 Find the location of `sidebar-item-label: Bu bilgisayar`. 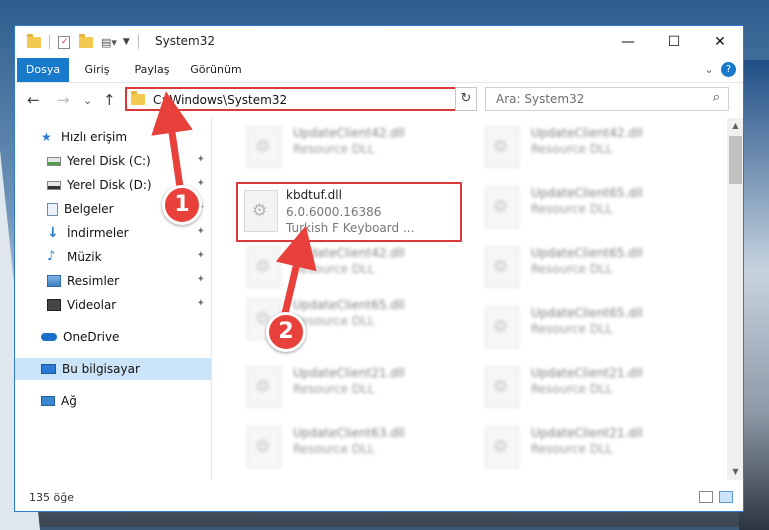

sidebar-item-label: Bu bilgisayar is located at coordinates (101, 369).